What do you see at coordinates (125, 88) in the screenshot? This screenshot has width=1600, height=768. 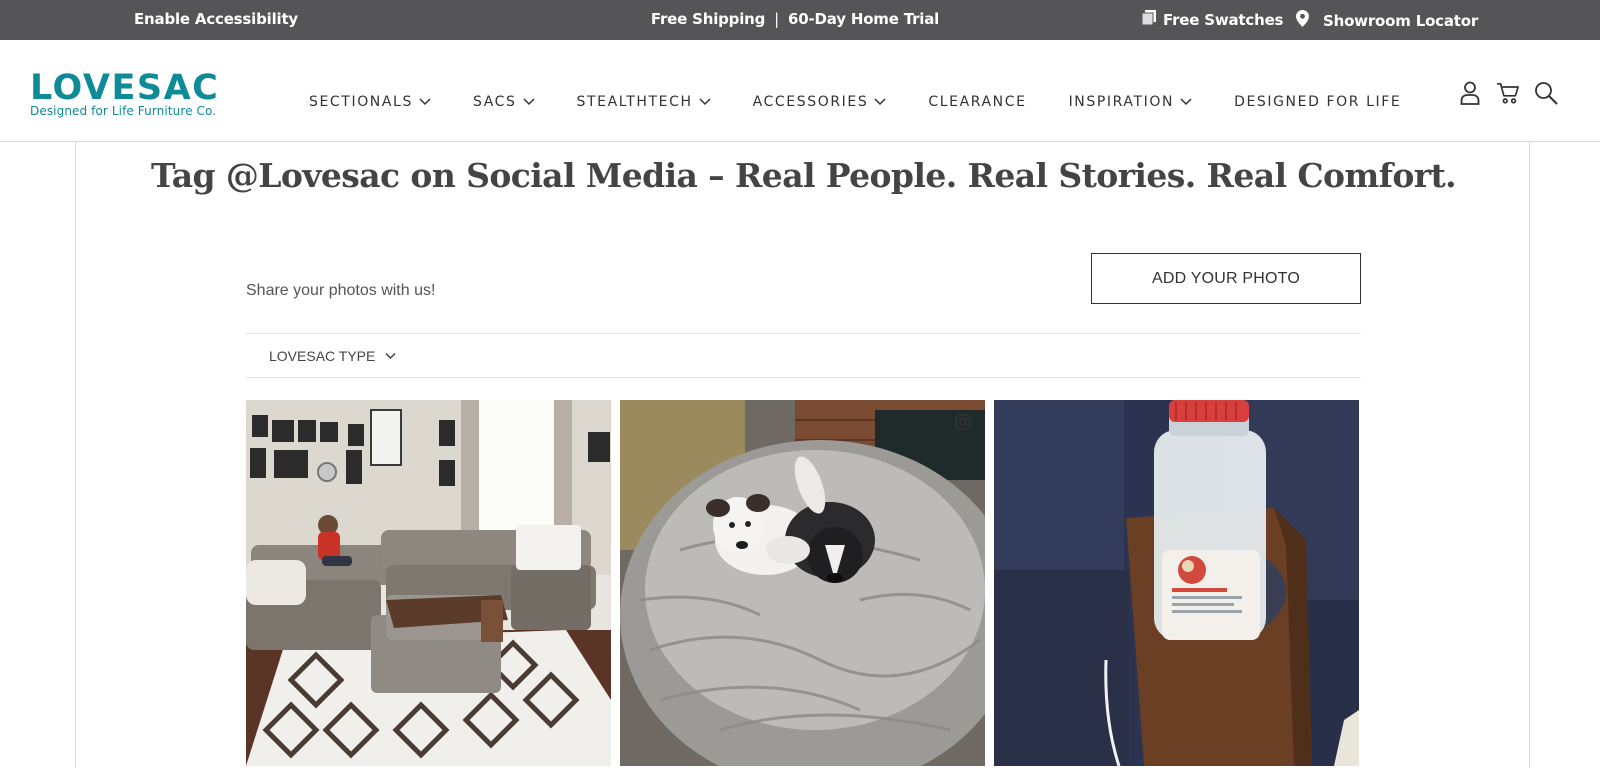 I see `logo-wordmark: LOVESAC` at bounding box center [125, 88].